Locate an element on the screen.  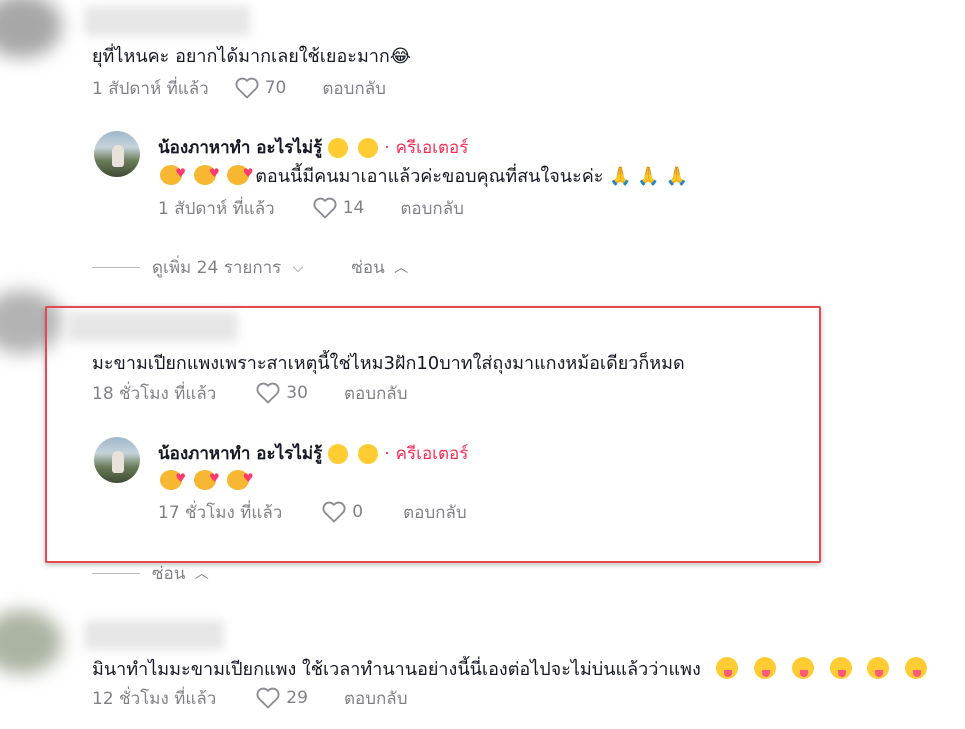
like-button: 29 is located at coordinates (282, 698).